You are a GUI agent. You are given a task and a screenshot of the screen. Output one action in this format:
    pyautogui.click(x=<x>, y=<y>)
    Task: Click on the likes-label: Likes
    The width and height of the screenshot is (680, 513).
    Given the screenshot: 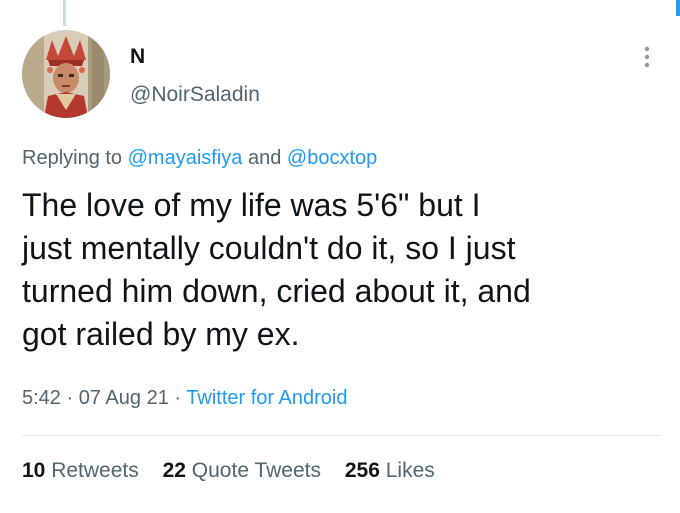 What is the action you would take?
    pyautogui.click(x=410, y=470)
    